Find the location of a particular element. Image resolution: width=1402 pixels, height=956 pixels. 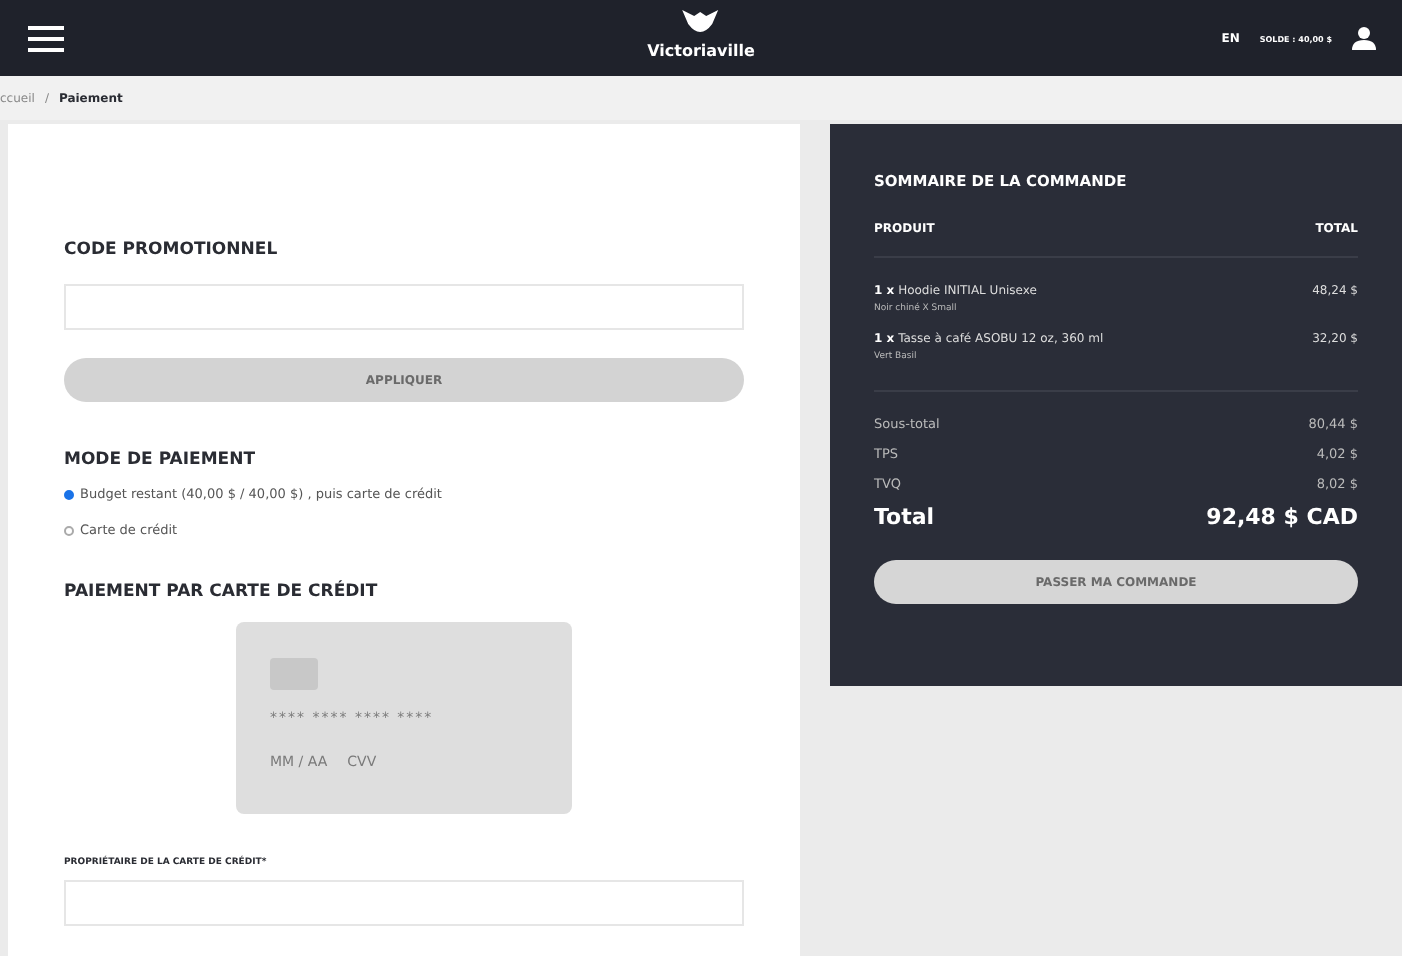

total-value: 92,48 $ CAD is located at coordinates (1282, 517).